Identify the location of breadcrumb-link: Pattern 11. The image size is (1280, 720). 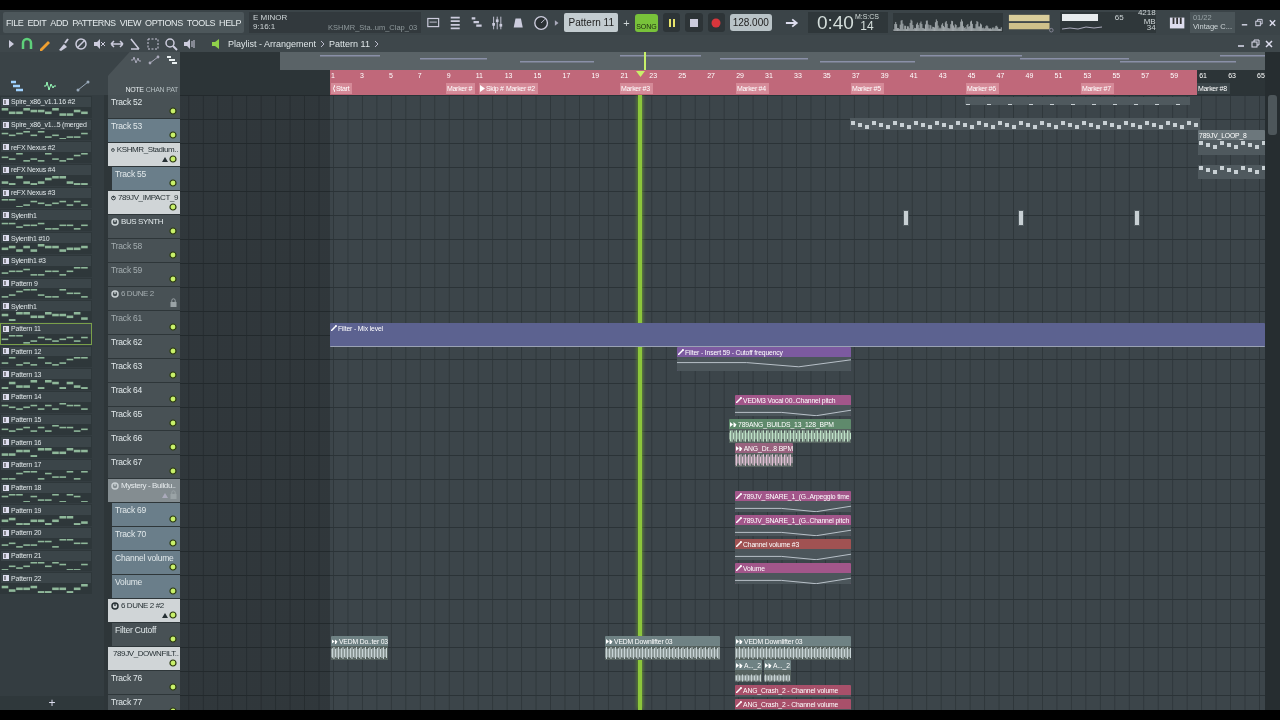
(349, 43).